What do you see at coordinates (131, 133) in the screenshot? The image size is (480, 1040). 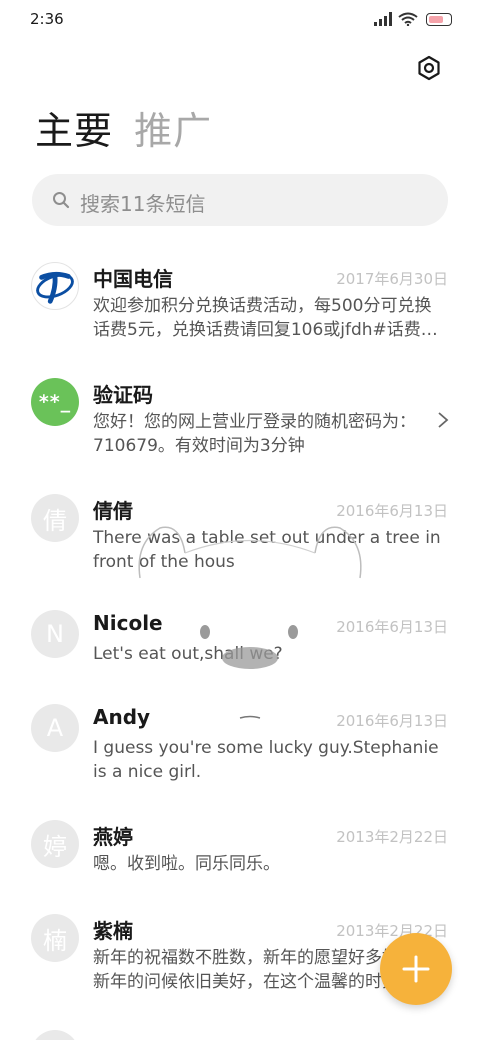 I see `tab-bar: 主要 推广` at bounding box center [131, 133].